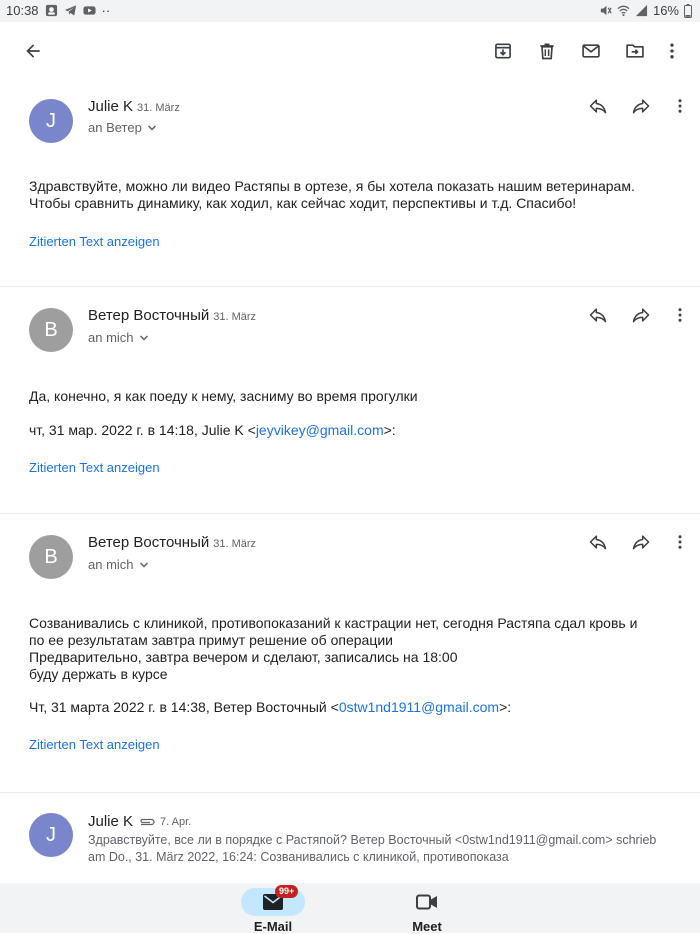 This screenshot has width=700, height=934. I want to click on archive-icon, so click(503, 51).